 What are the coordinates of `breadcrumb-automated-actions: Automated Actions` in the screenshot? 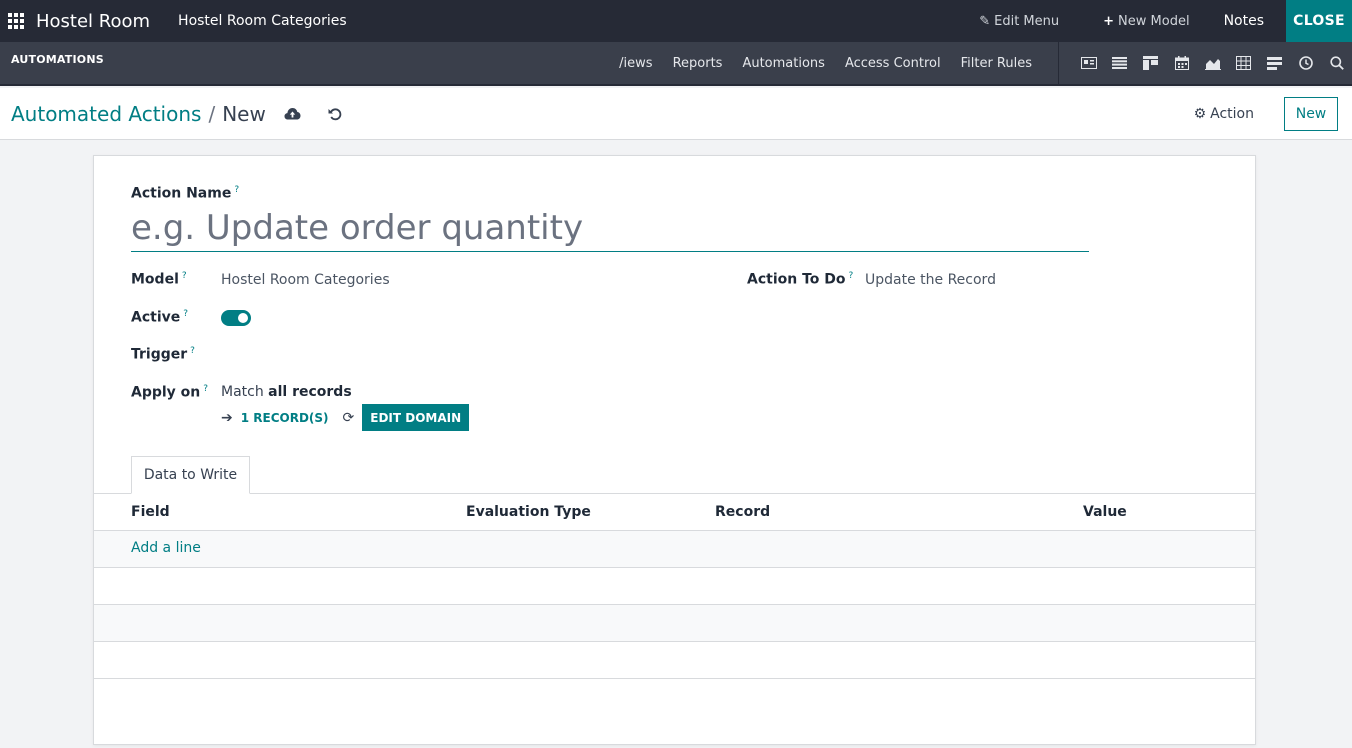 It's located at (106, 114).